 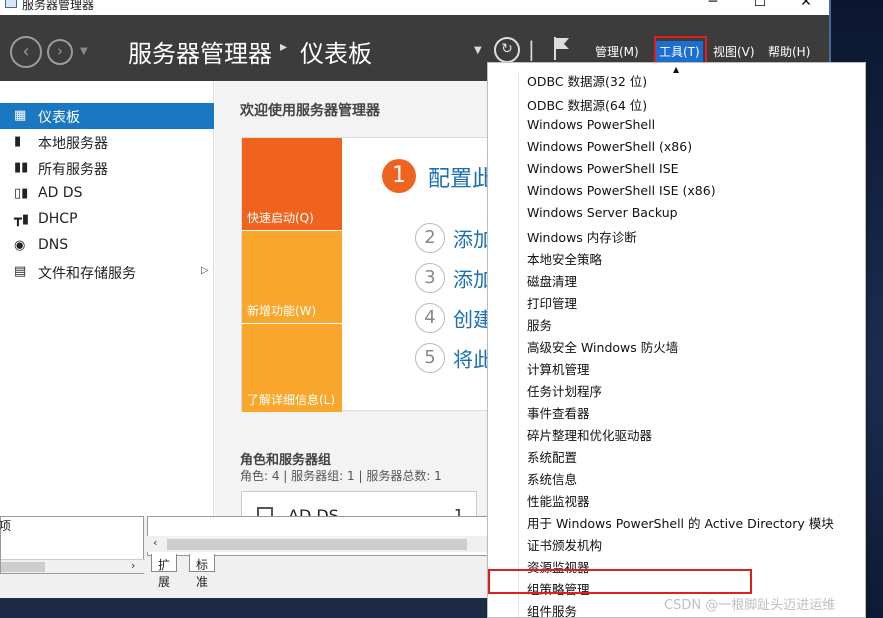 I want to click on notifications-flag-icon, so click(x=562, y=48).